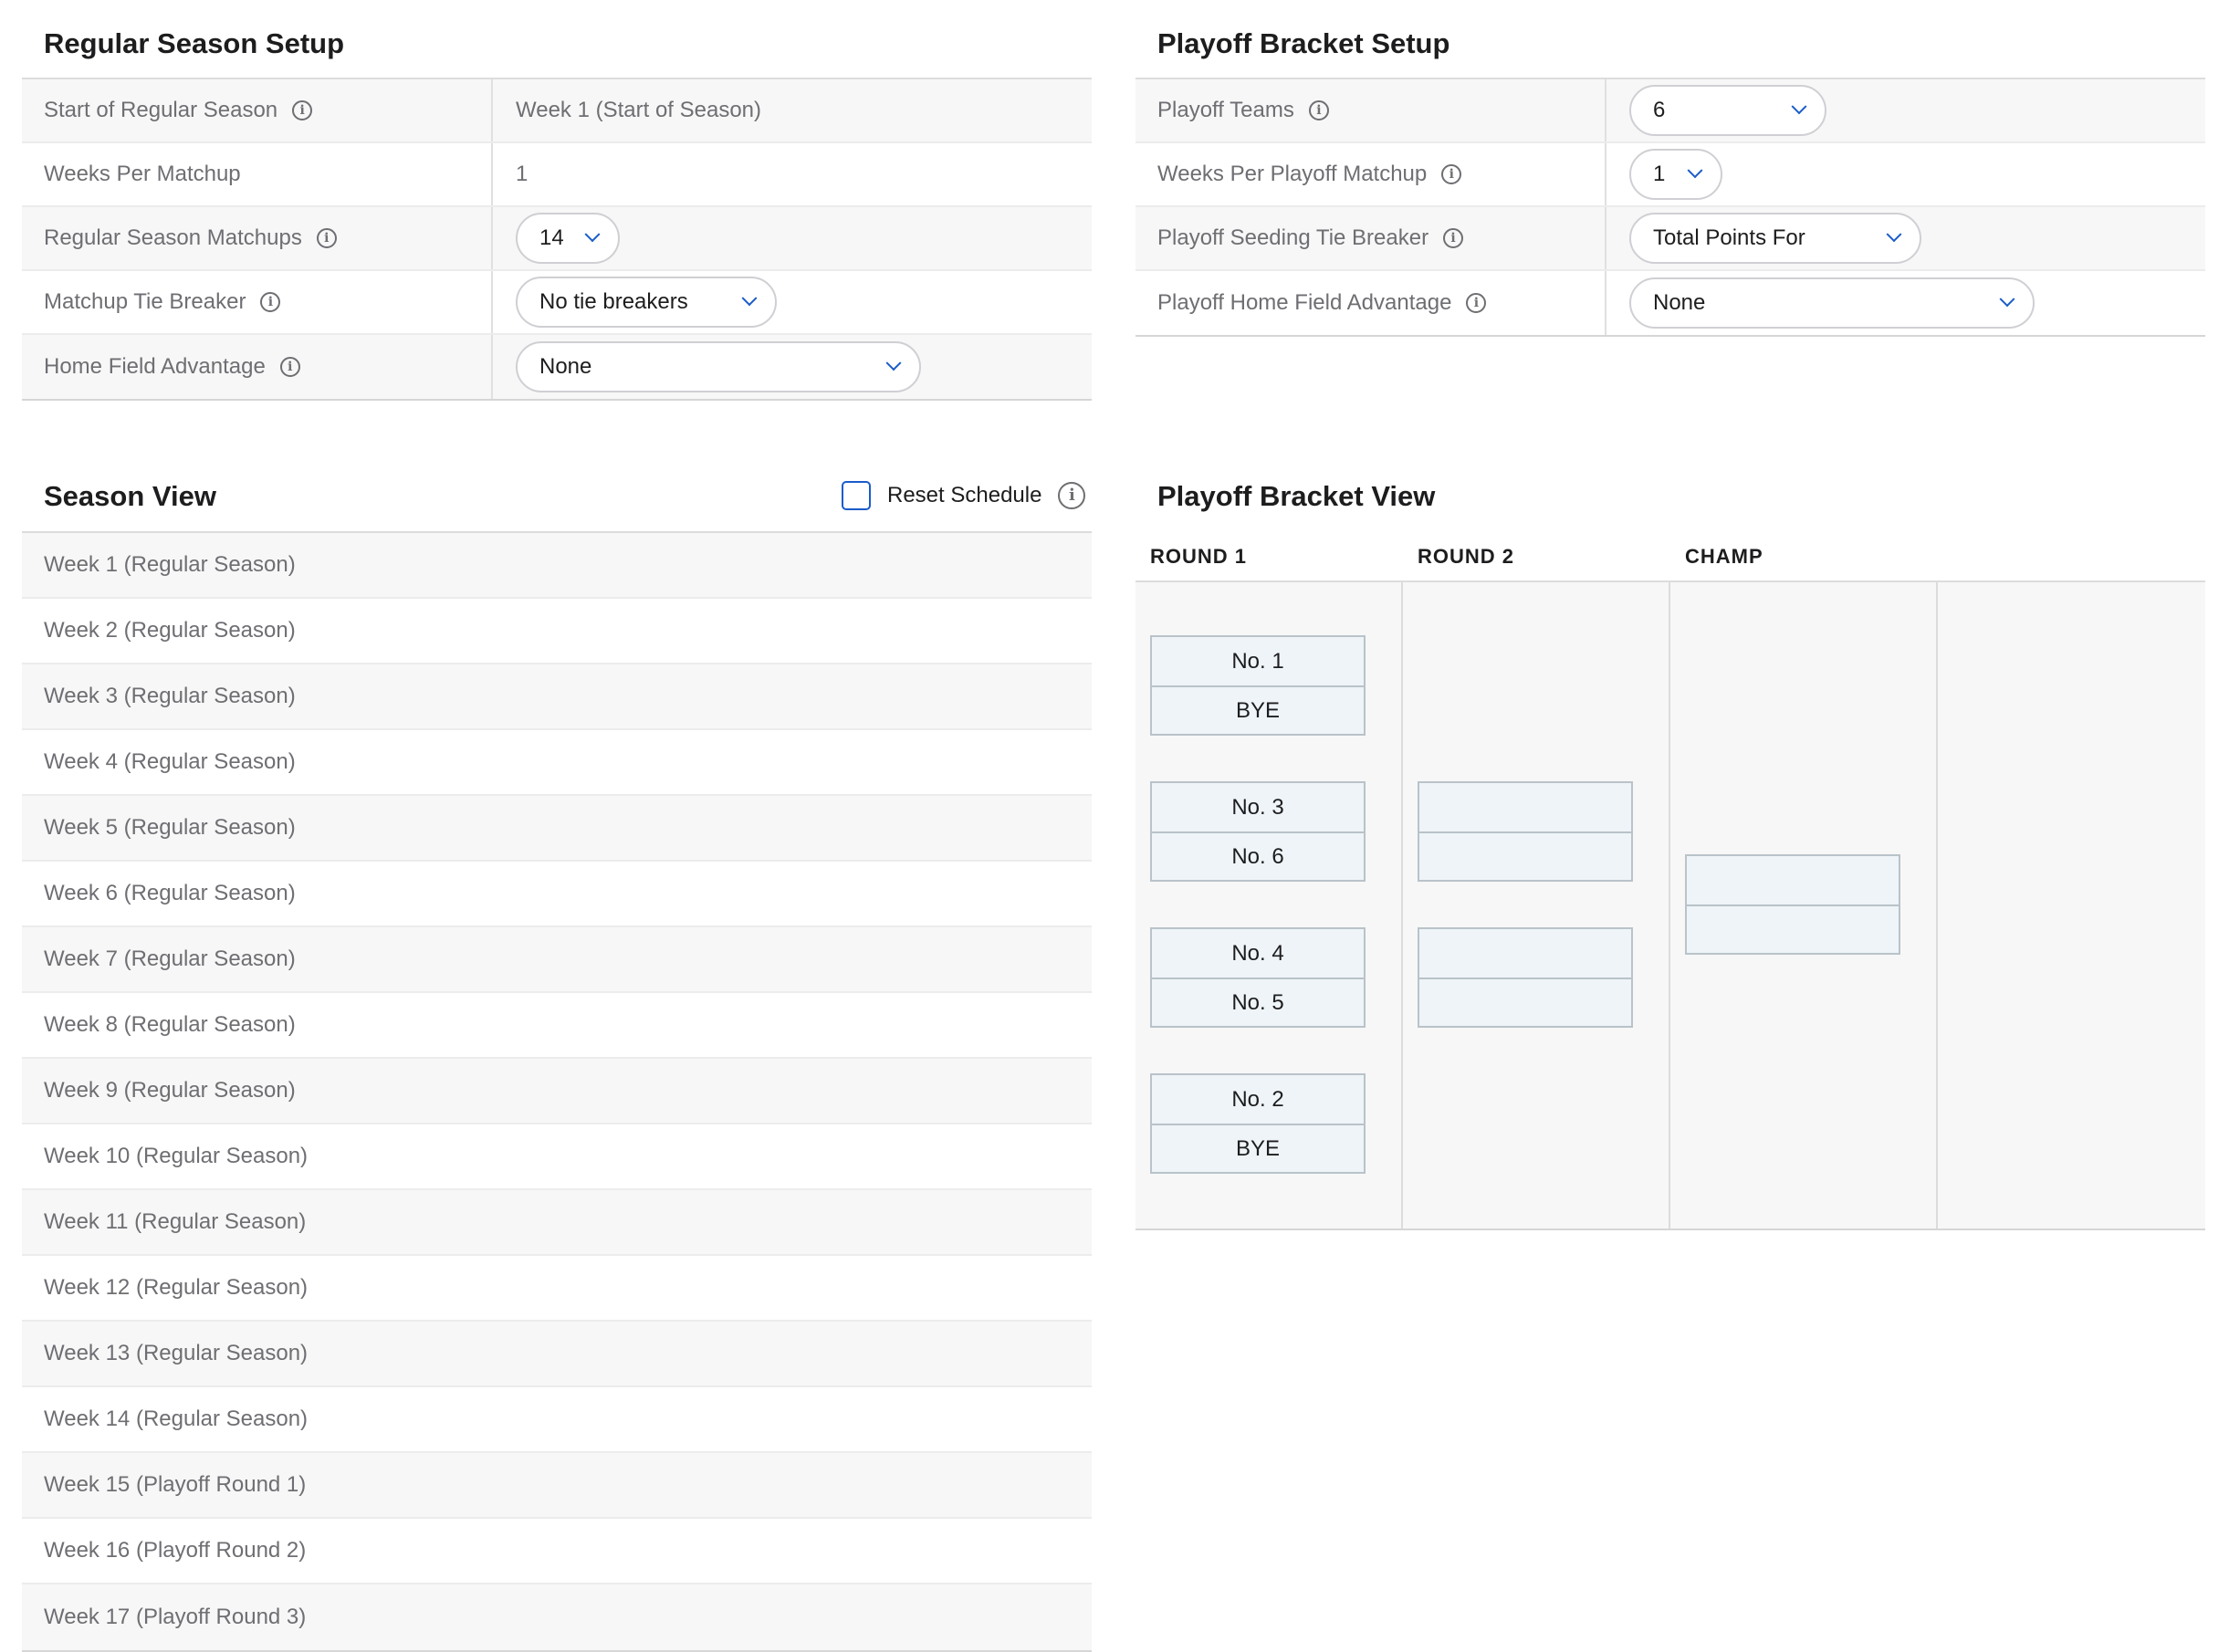 This screenshot has height=1652, width=2229. I want to click on setup-row-playoff-teams: Playoff Teams i 6, so click(1670, 111).